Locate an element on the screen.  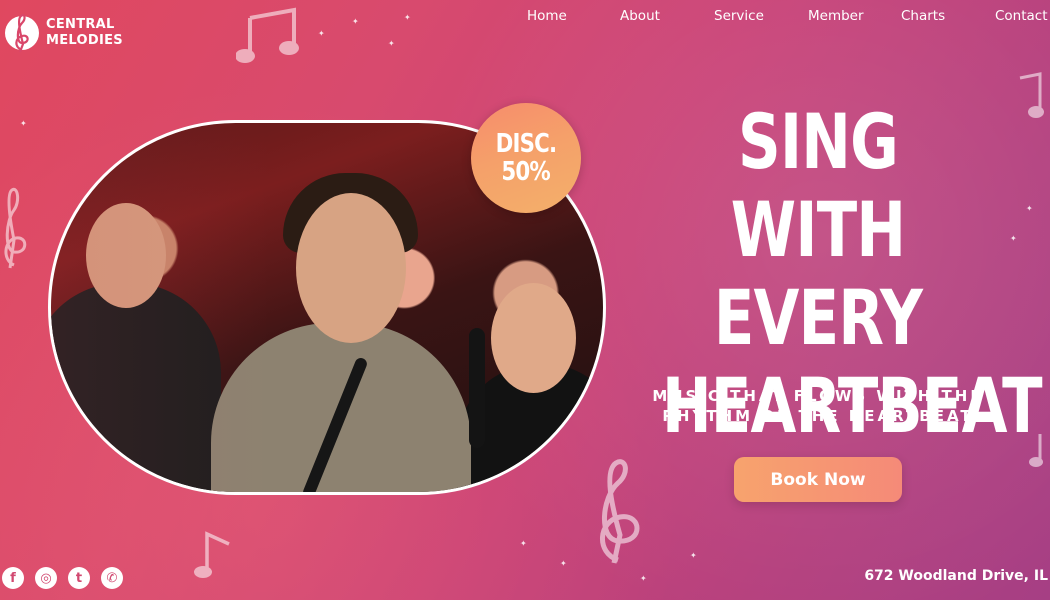
discount-badge-line1: DISC. is located at coordinates (526, 144).